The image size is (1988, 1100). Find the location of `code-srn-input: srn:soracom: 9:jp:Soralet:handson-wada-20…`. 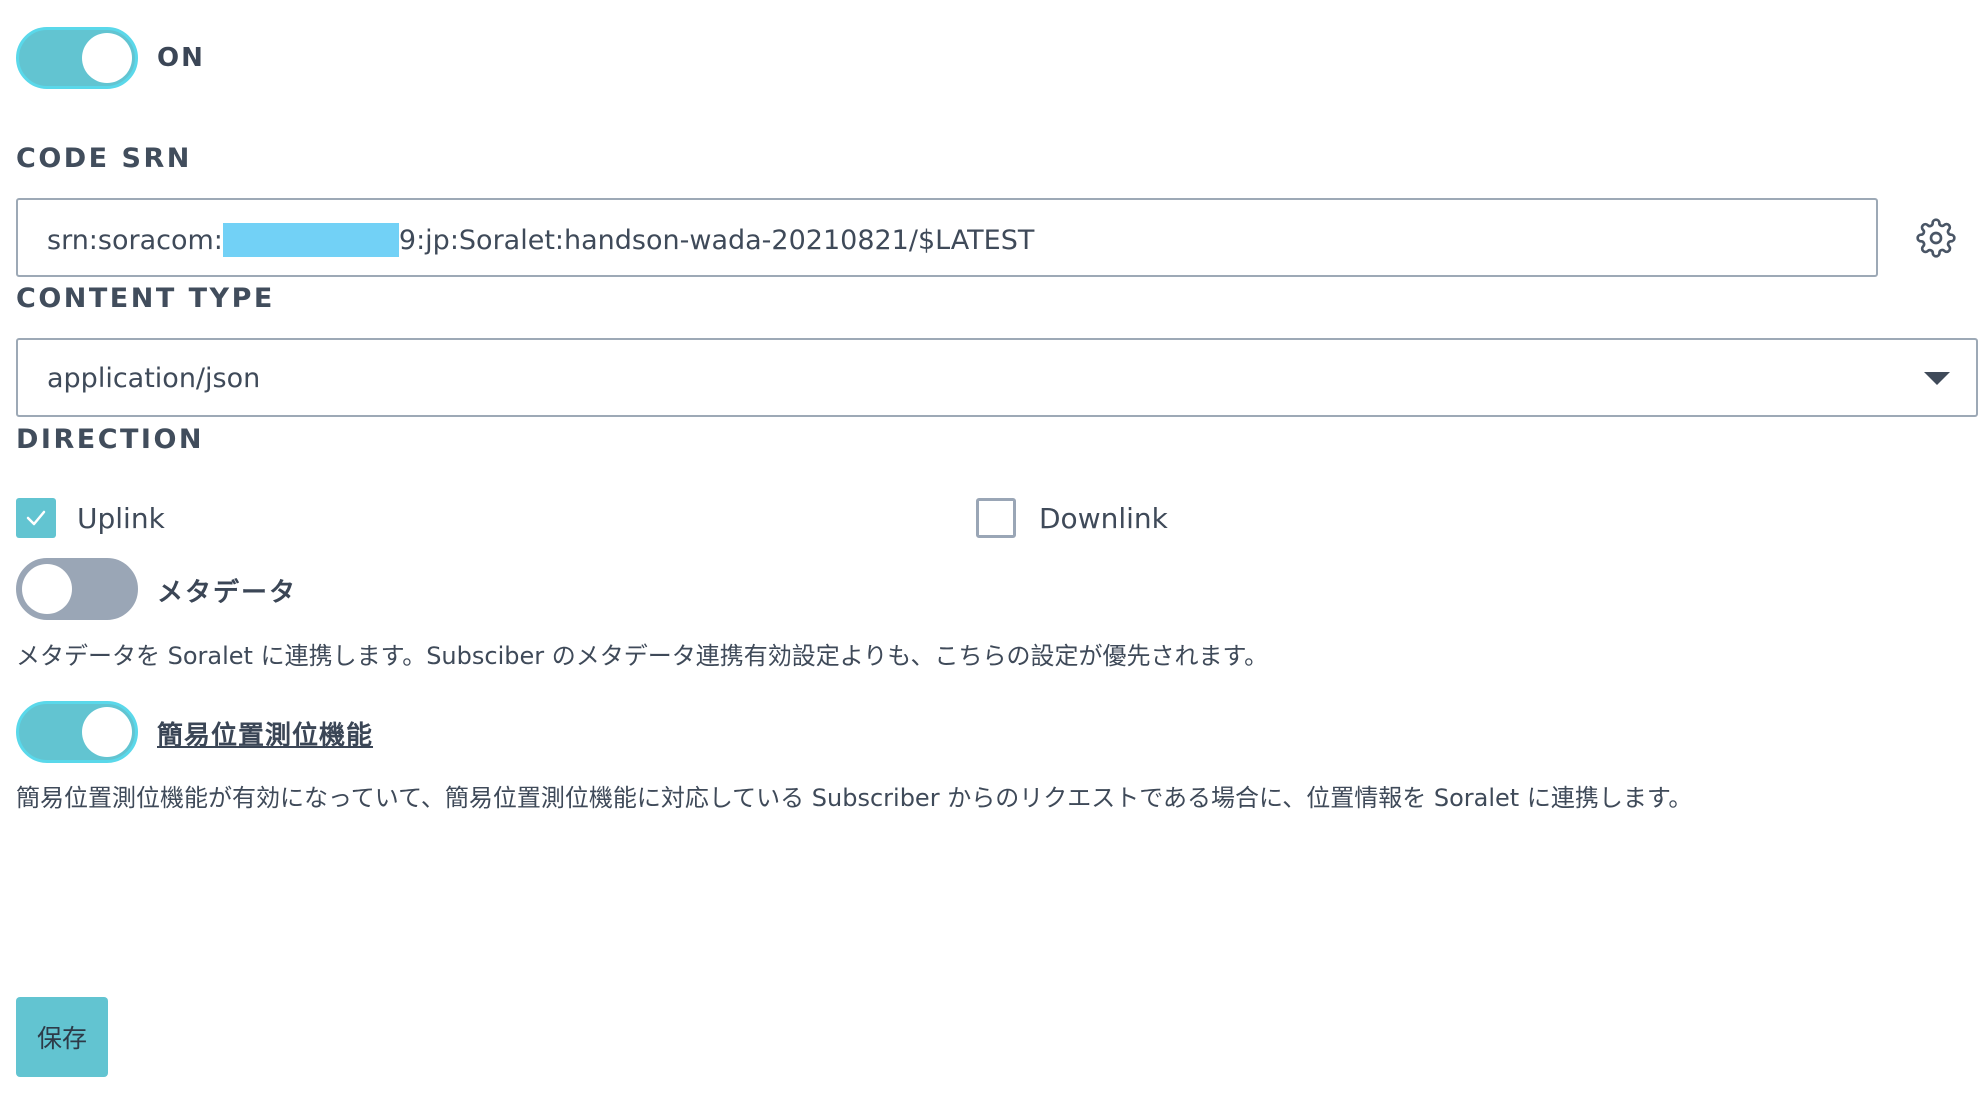

code-srn-input: srn:soracom: 9:jp:Soralet:handson-wada-20… is located at coordinates (947, 237).